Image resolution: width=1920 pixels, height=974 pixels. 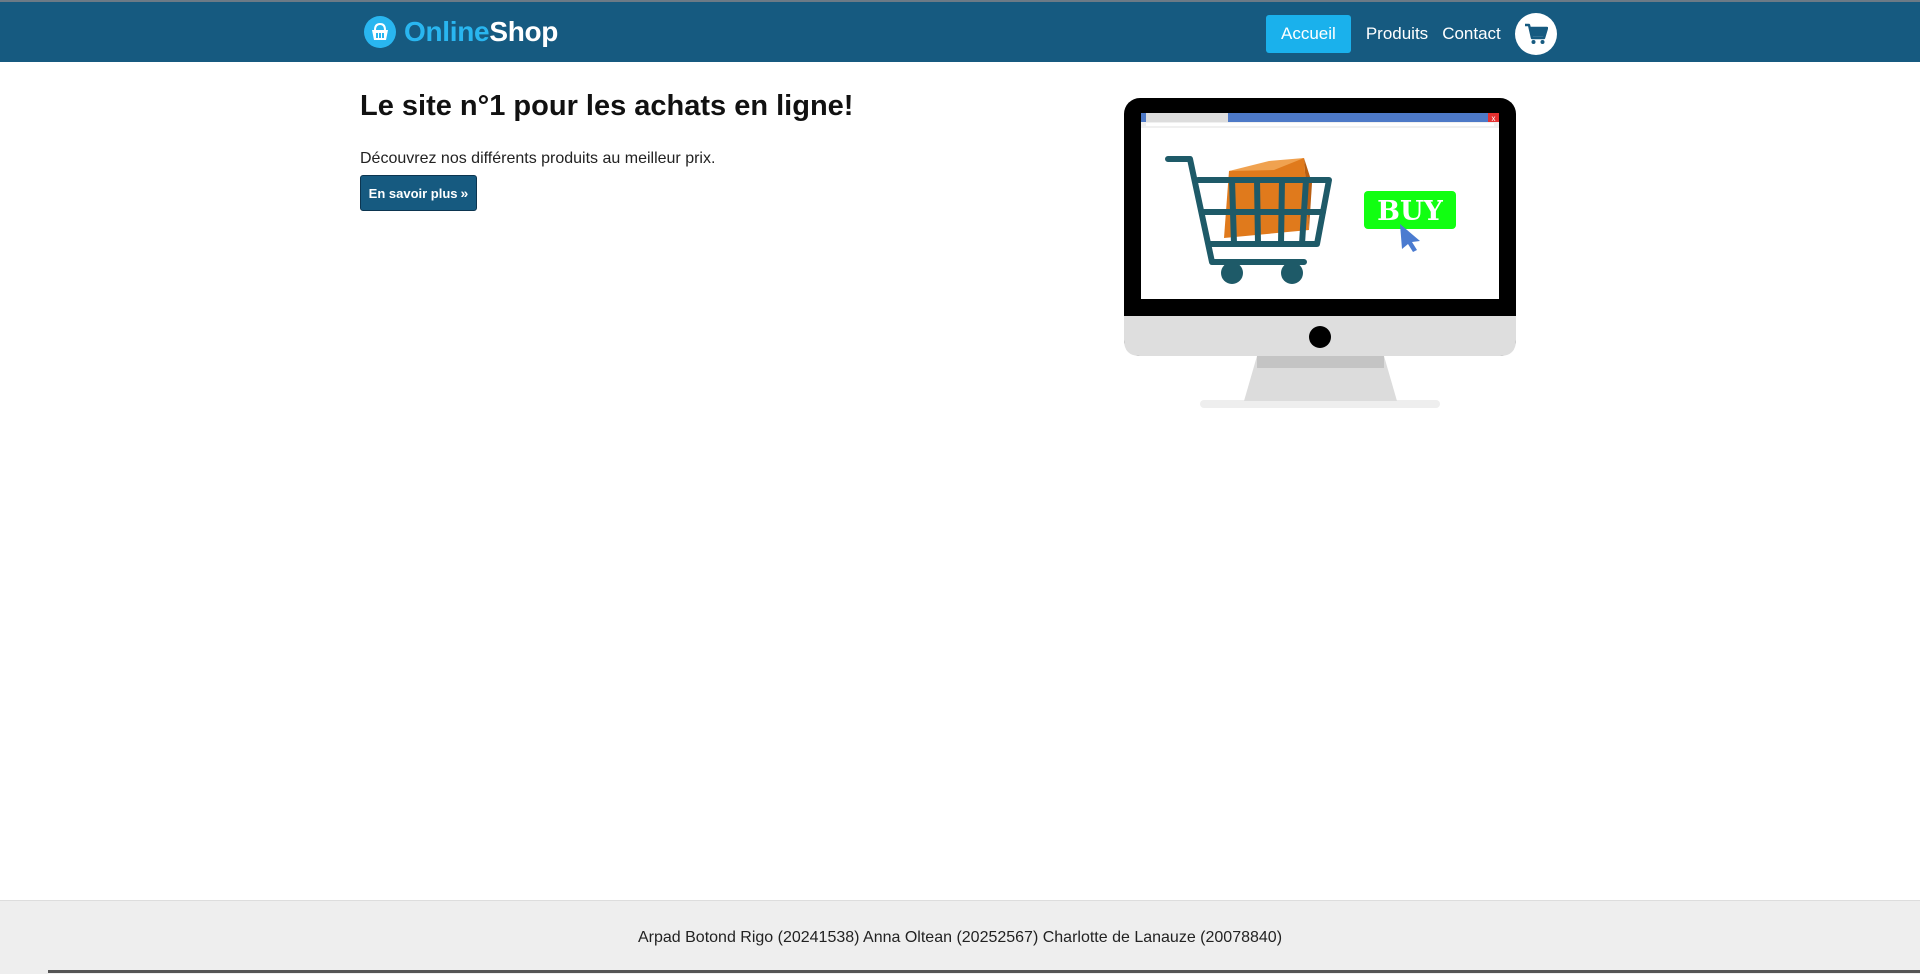 I want to click on brand-name: OnlineShop, so click(x=481, y=32).